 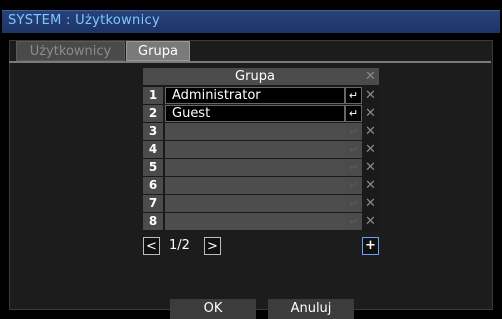 What do you see at coordinates (255, 113) in the screenshot?
I see `group-name-field: Guest` at bounding box center [255, 113].